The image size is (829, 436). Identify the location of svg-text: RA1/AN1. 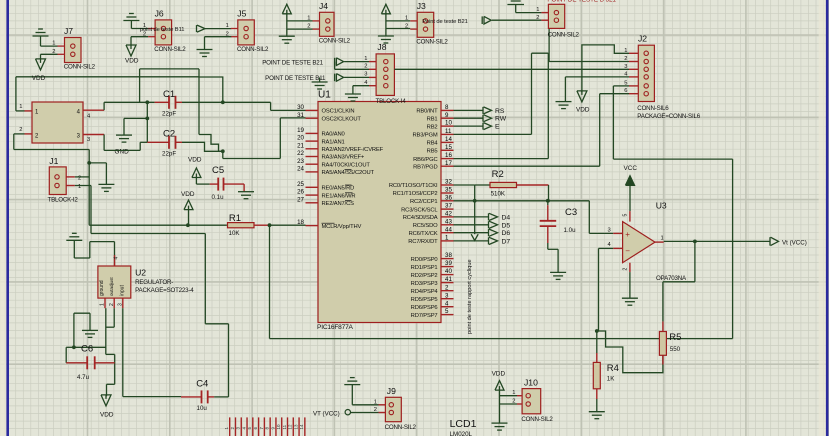
(333, 142).